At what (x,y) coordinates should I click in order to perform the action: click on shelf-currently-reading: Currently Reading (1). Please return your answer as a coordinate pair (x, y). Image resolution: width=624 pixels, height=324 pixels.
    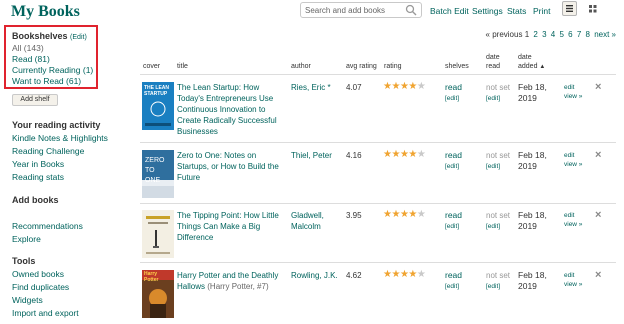
    Looking at the image, I should click on (52, 70).